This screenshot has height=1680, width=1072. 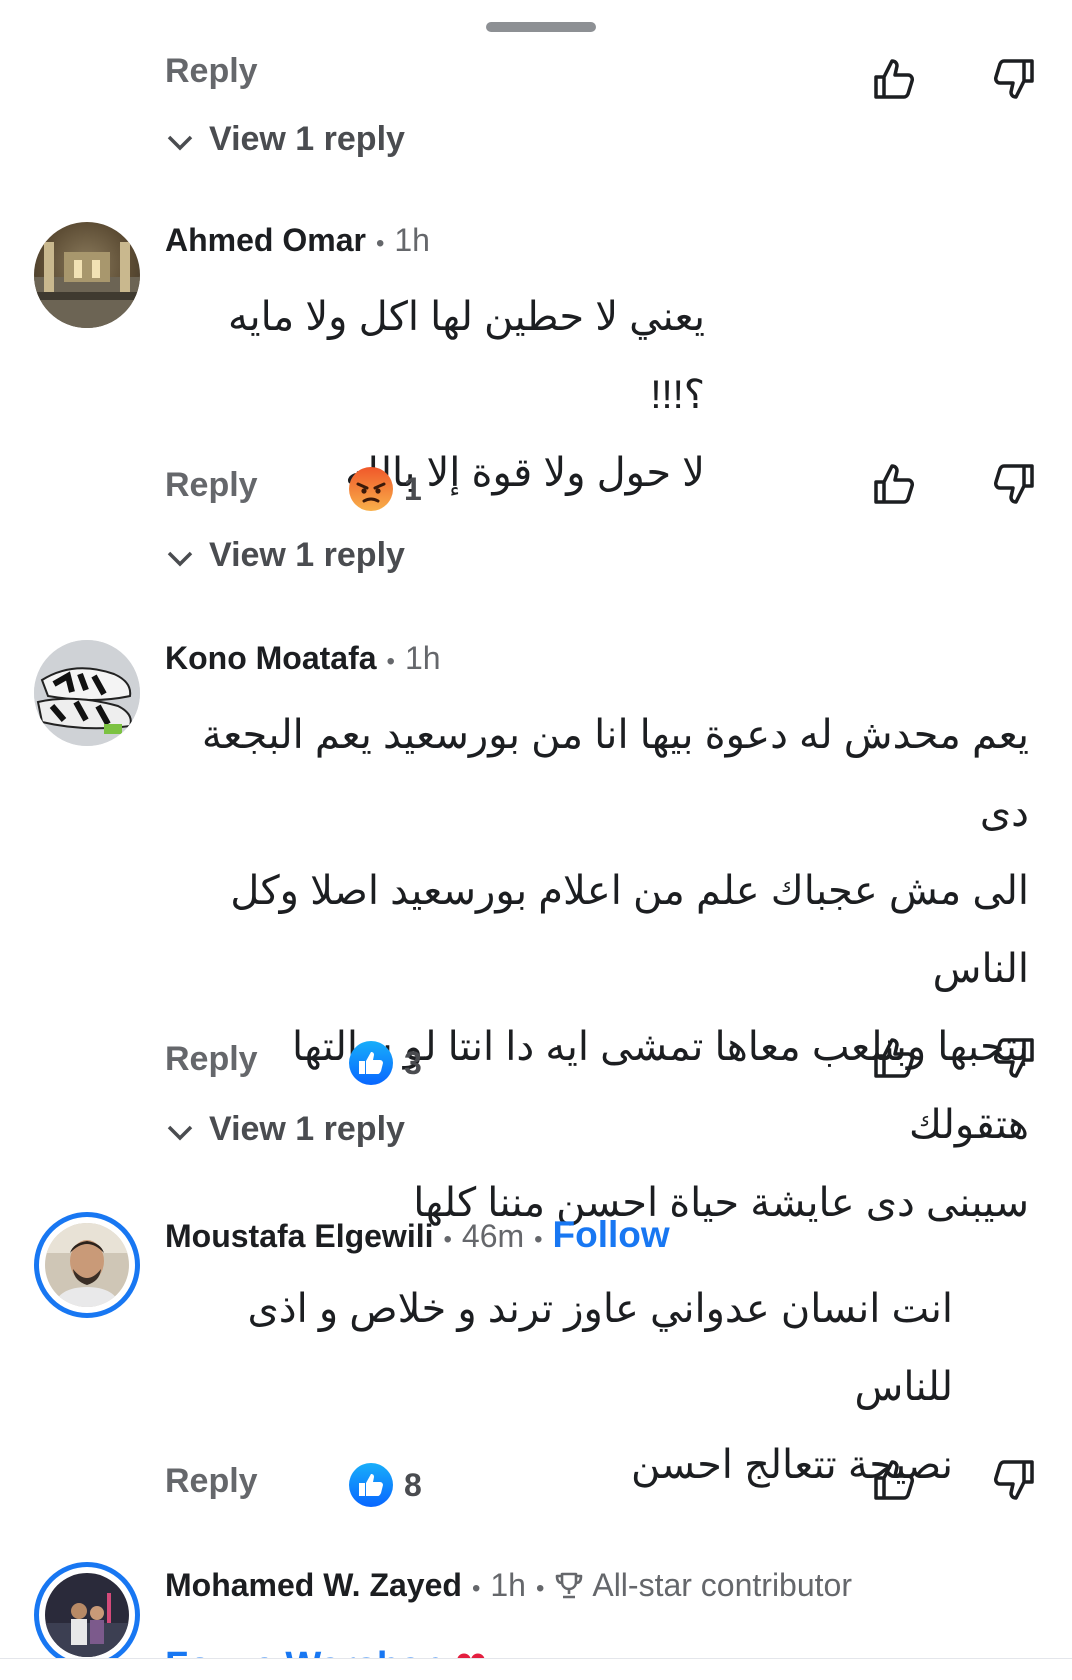 I want to click on heart-icon: ❤, so click(x=471, y=1651).